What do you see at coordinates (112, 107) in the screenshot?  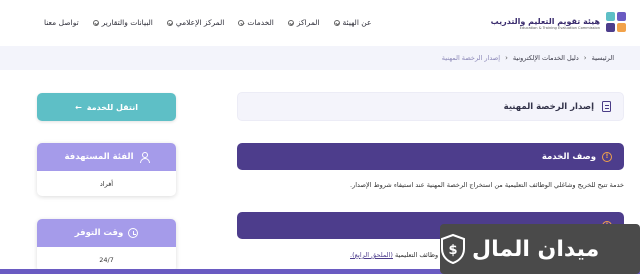 I see `go-to-service-label: انتقل للخدمة` at bounding box center [112, 107].